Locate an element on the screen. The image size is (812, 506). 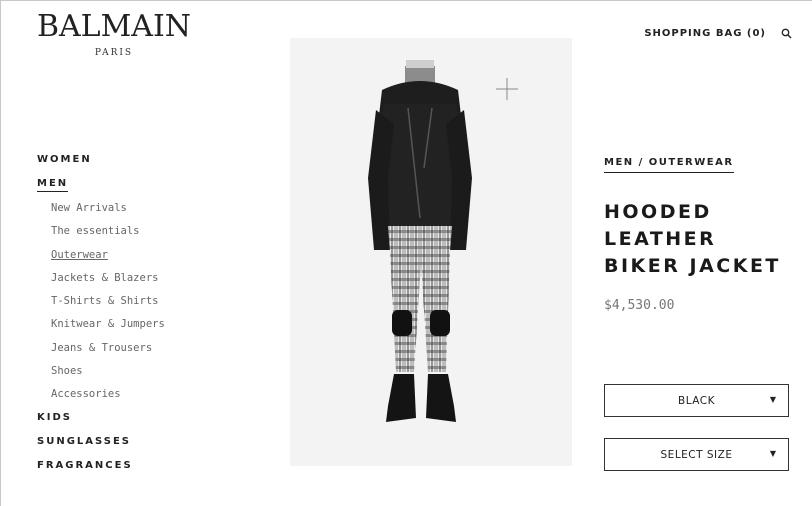
model-figure is located at coordinates (420, 241).